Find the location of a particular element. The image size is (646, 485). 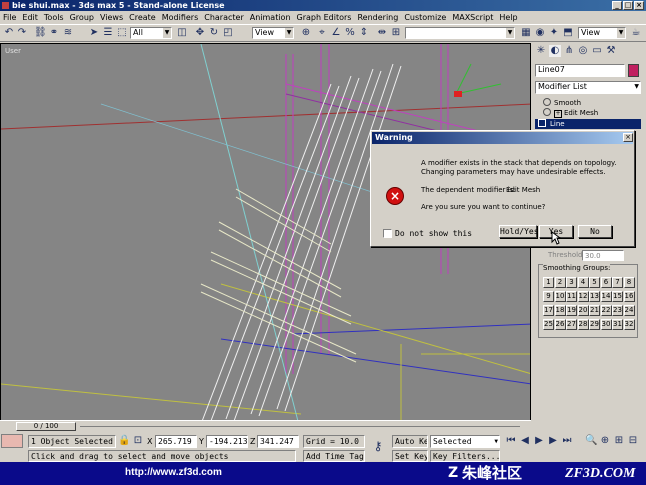

smoothing-group-button: 23 is located at coordinates (617, 310).